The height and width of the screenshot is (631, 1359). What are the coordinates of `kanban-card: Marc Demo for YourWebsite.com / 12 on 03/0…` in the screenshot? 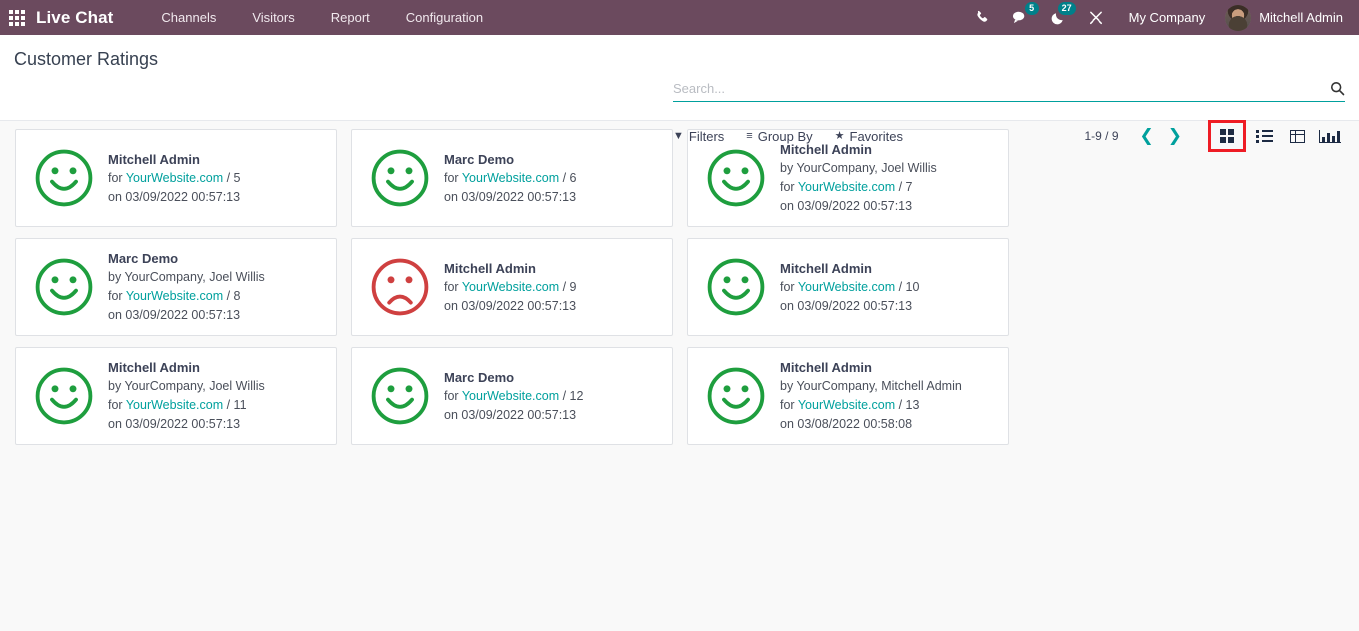 It's located at (512, 396).